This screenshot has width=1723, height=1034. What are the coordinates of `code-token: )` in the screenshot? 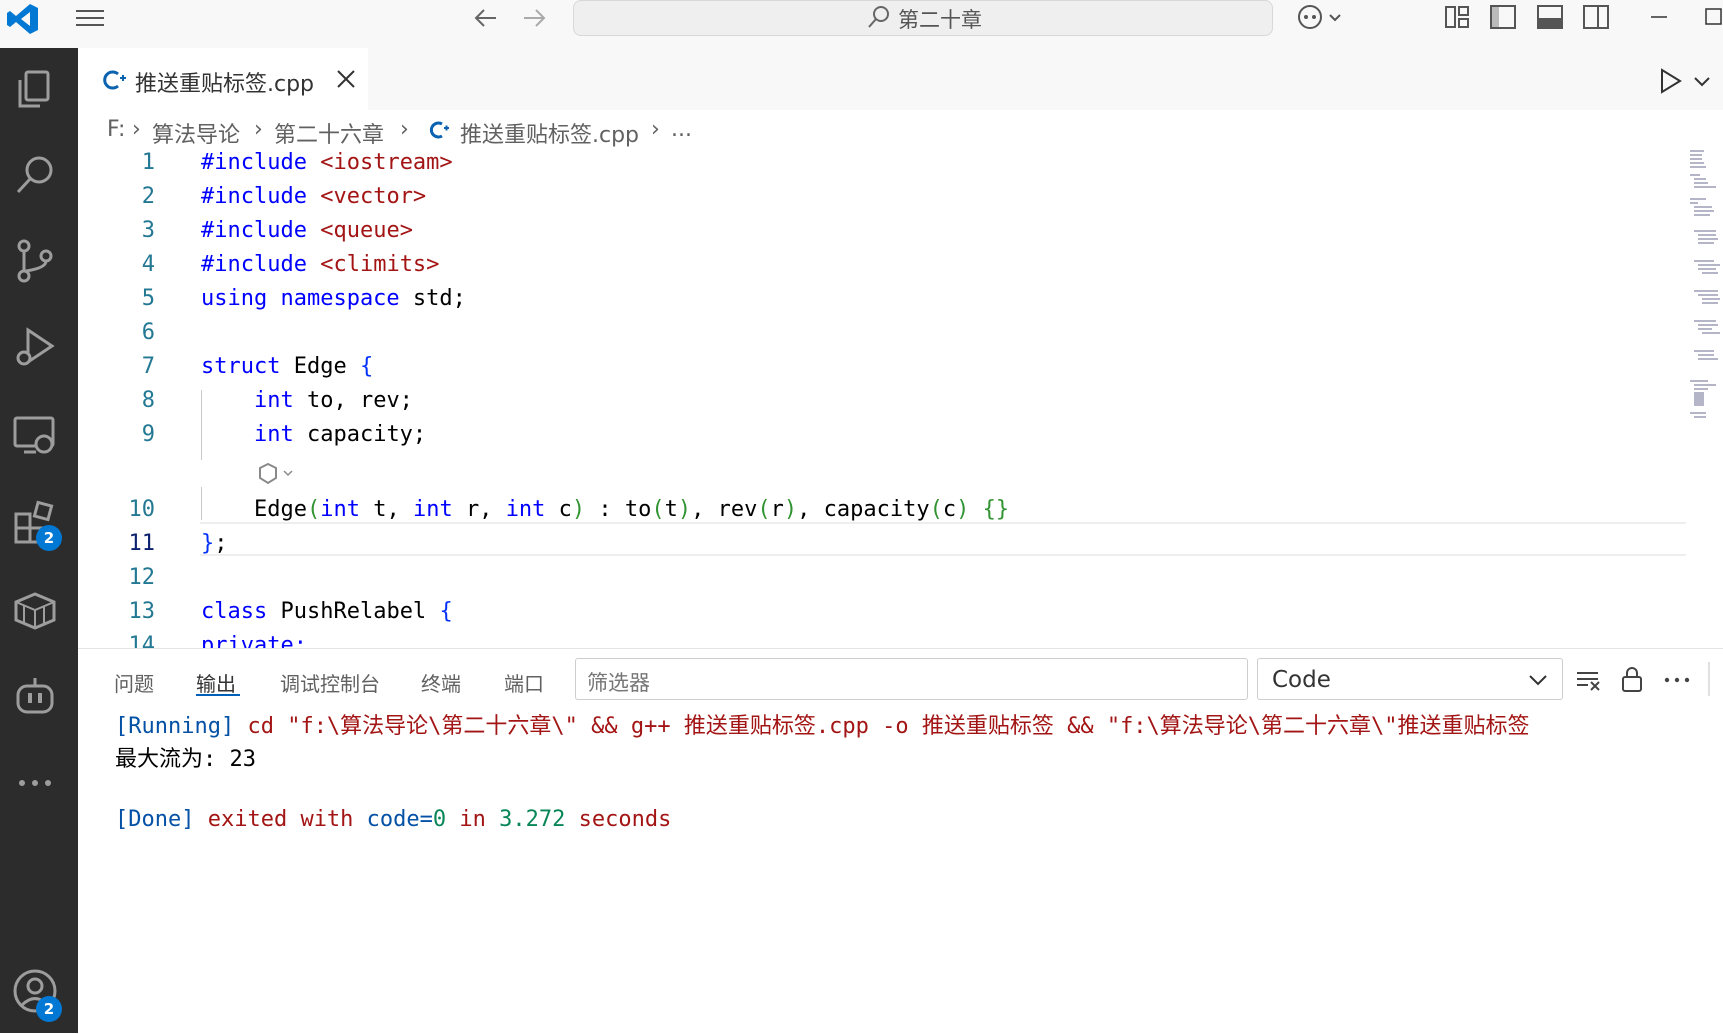 It's located at (684, 509).